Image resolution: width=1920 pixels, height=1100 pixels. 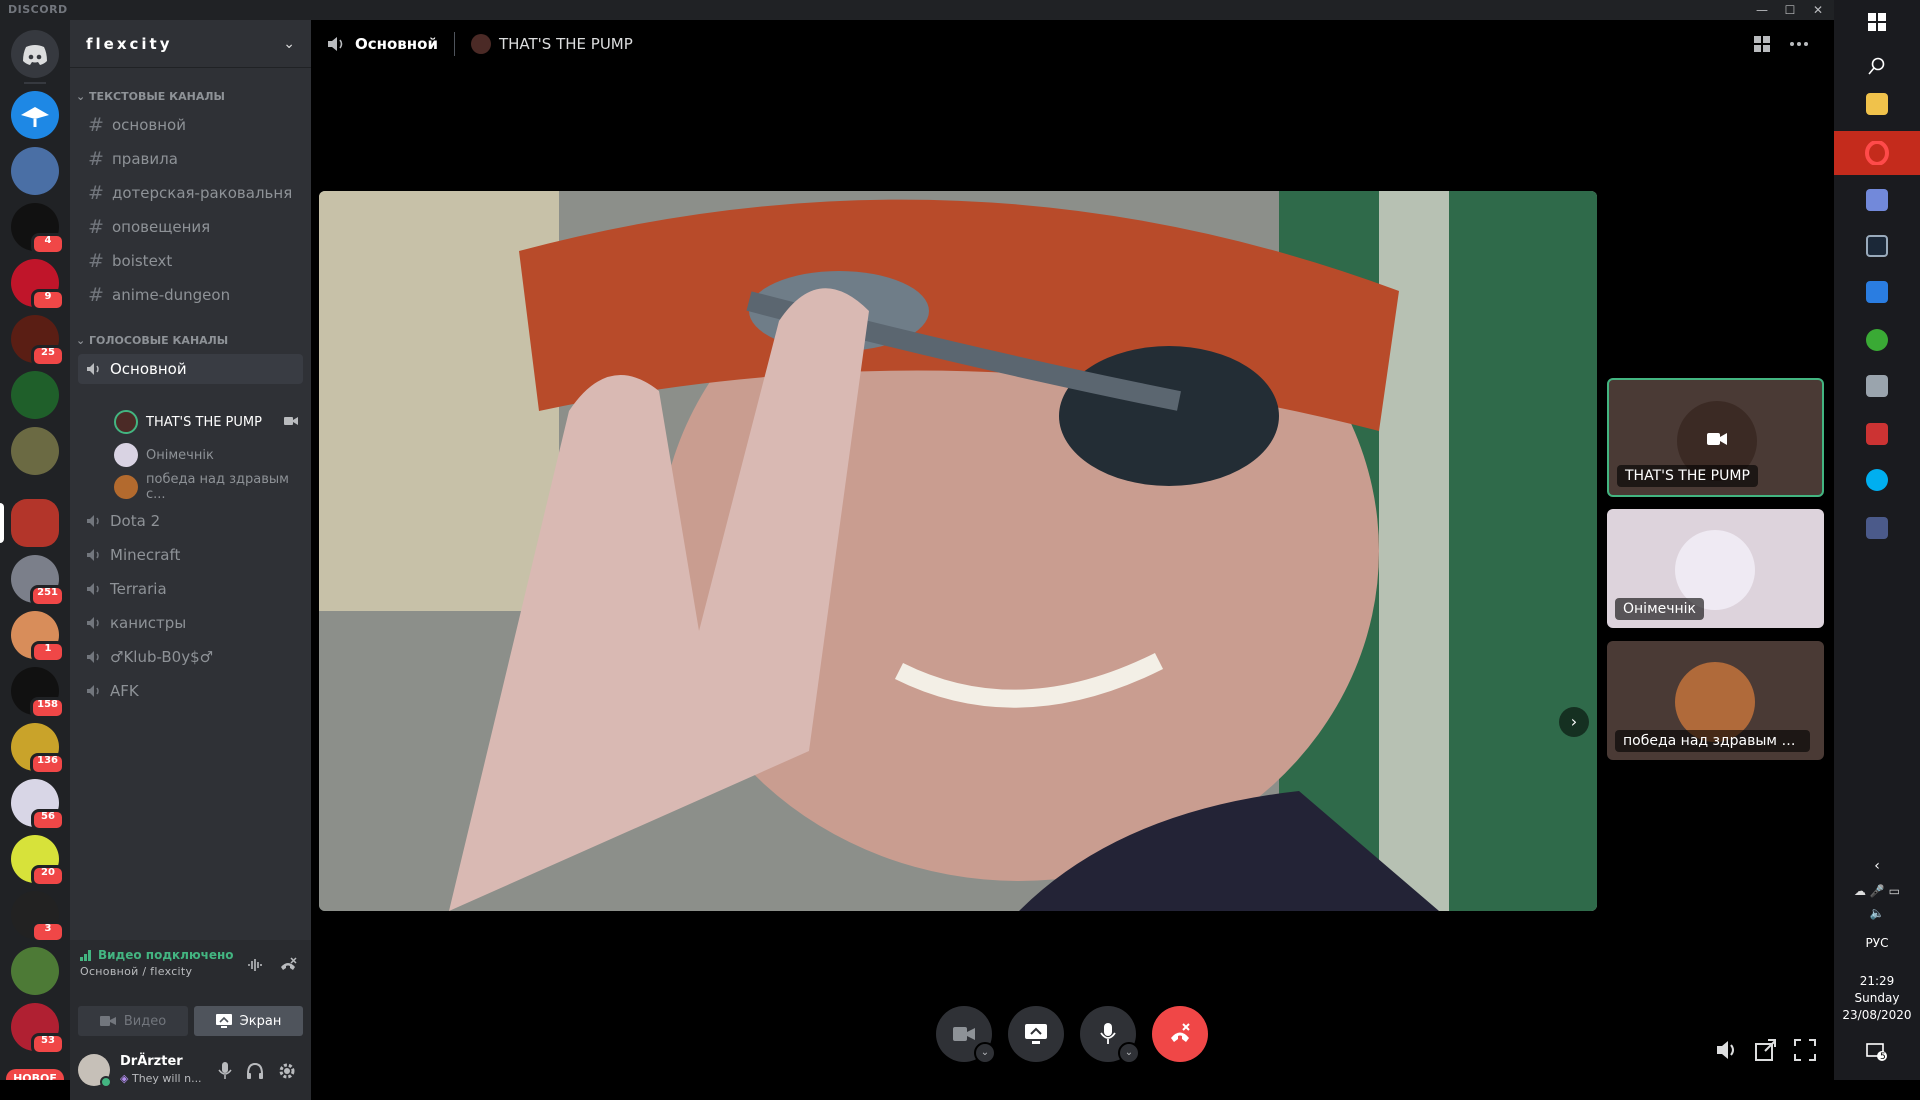 What do you see at coordinates (38, 341) in the screenshot?
I see `server-icon: 25` at bounding box center [38, 341].